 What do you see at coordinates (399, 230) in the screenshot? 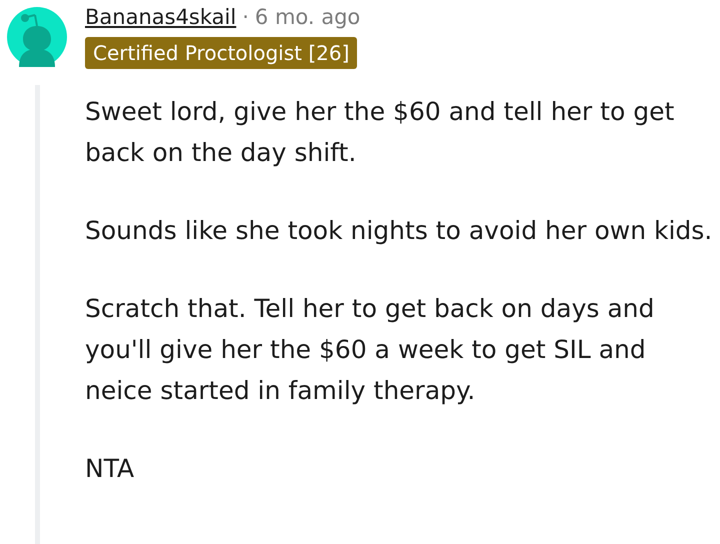
I see `comment-paragraph: Sounds like she took nights to avoid her own kids.` at bounding box center [399, 230].